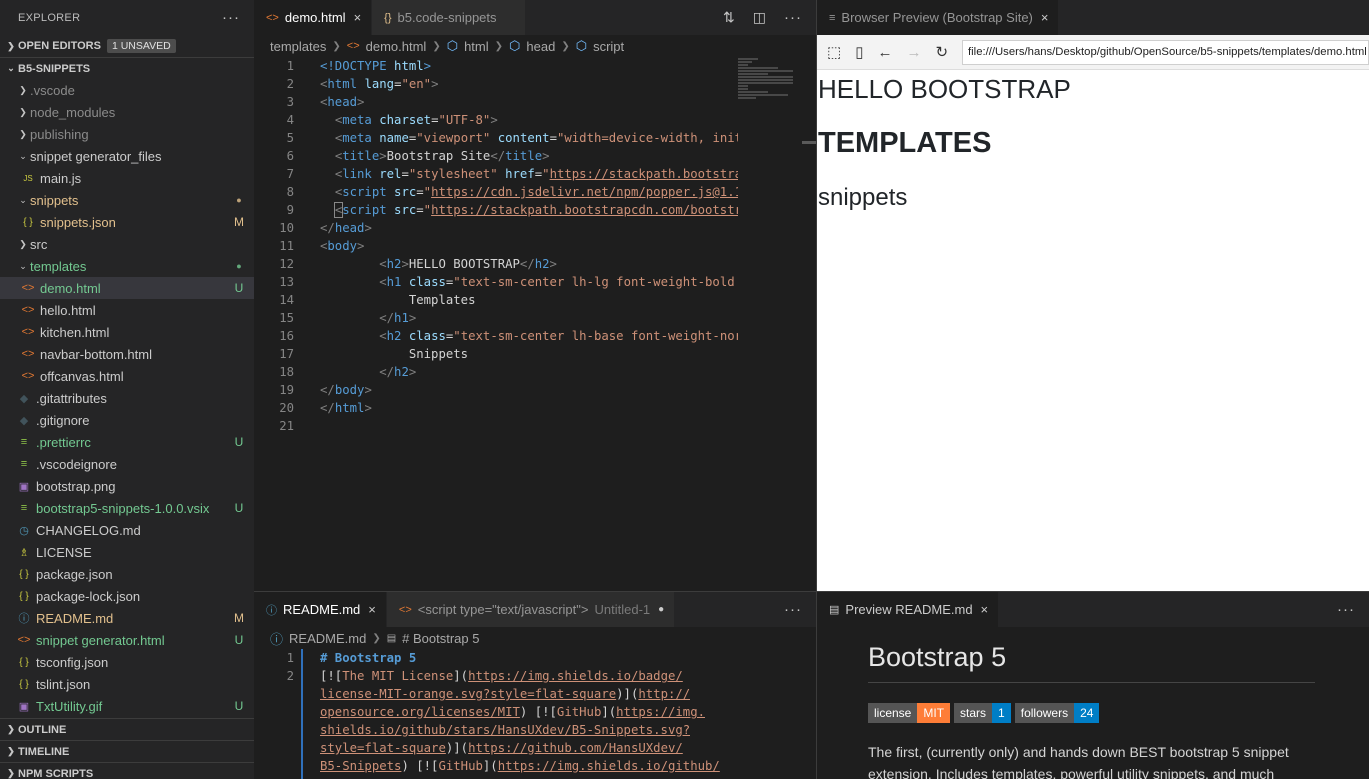 This screenshot has width=1369, height=779. Describe the element at coordinates (127, 332) in the screenshot. I see `file-tree-item: <> kitchen.html` at that location.